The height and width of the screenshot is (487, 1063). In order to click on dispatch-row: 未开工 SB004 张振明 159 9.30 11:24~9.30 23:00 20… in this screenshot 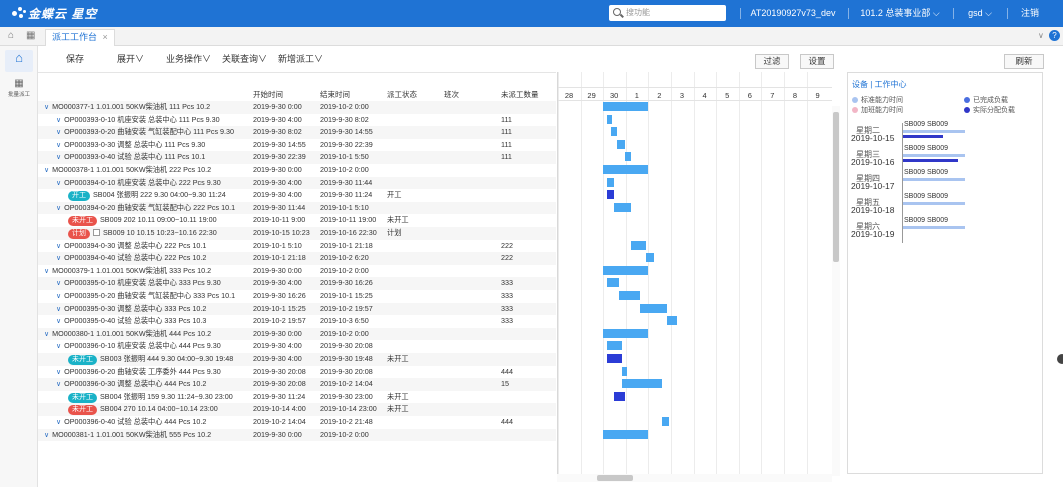, I will do `click(297, 397)`.